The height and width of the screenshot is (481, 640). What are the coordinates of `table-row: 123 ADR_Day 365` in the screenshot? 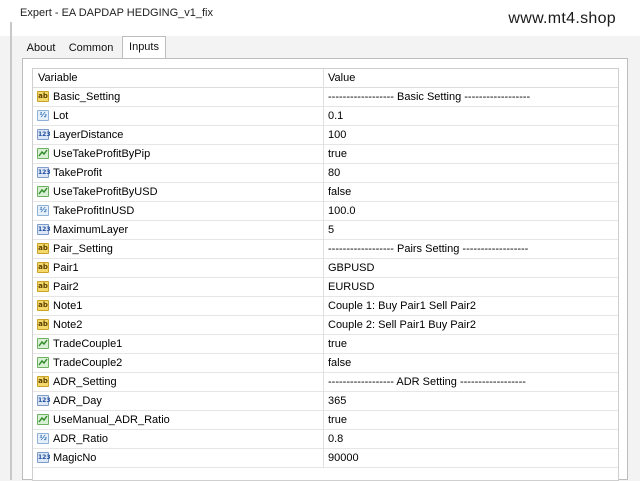 It's located at (325, 401).